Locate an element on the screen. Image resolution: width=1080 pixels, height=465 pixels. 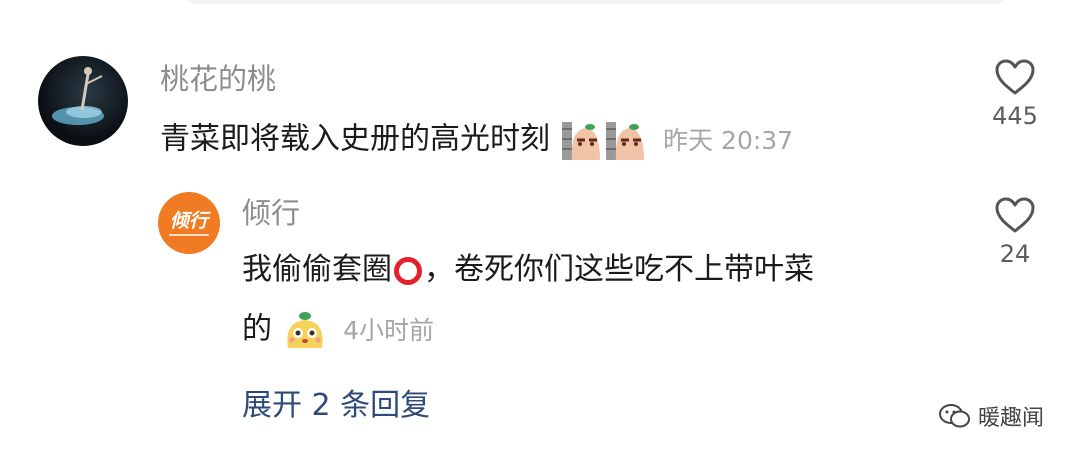
like-count: 24 is located at coordinates (1015, 254).